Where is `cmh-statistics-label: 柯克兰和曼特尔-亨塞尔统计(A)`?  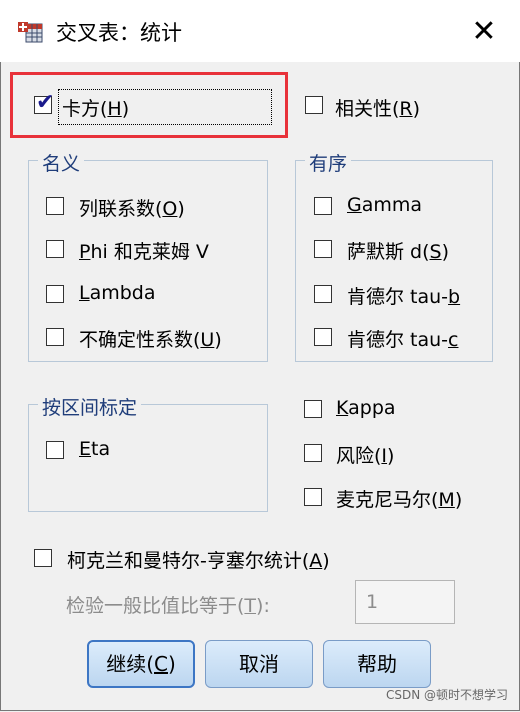
cmh-statistics-label: 柯克兰和曼特尔-亨塞尔统计(A) is located at coordinates (198, 559).